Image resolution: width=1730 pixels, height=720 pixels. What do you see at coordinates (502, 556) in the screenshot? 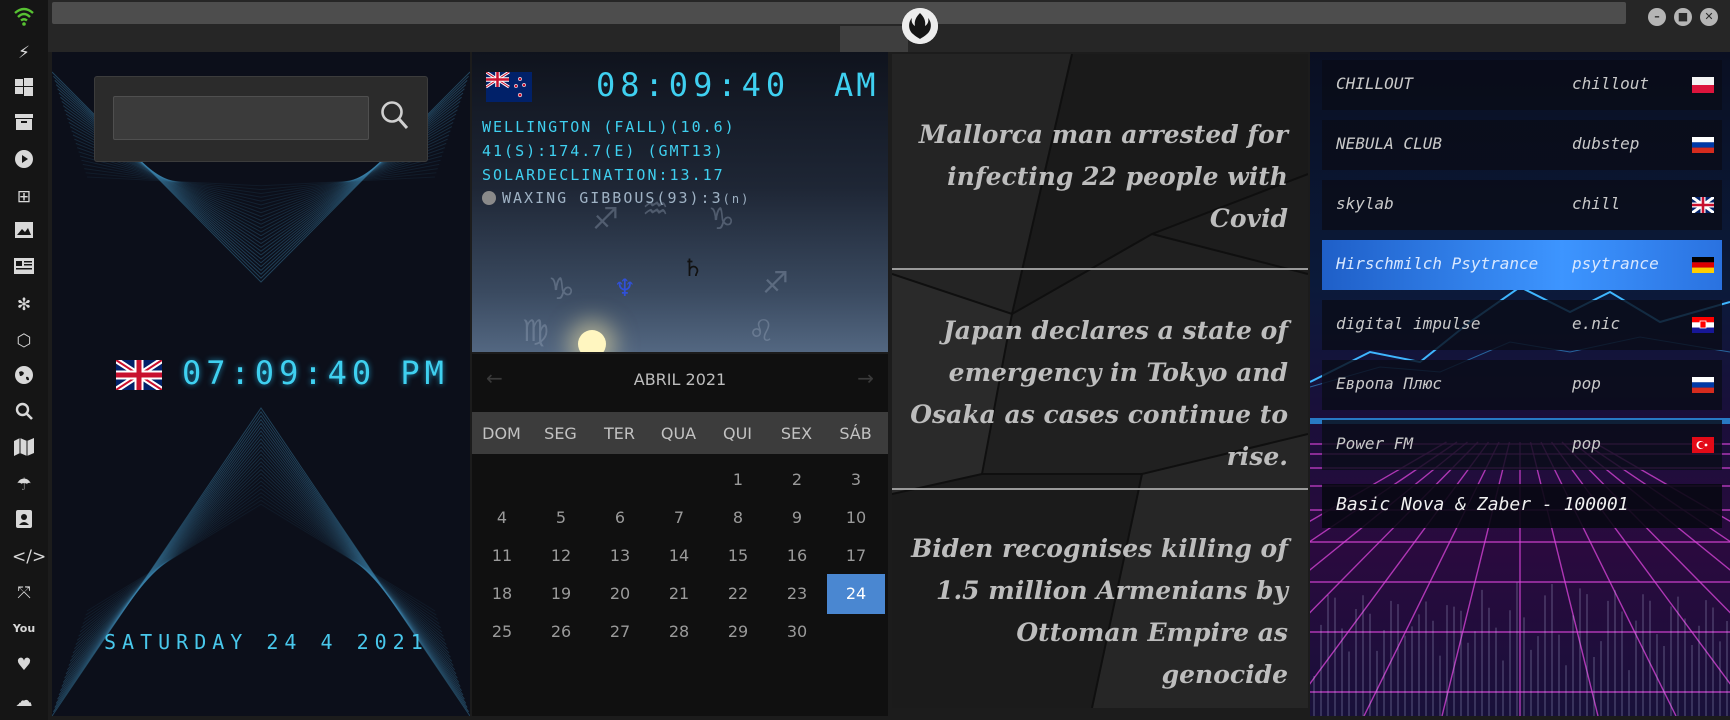
I see `calendar-day: 11` at bounding box center [502, 556].